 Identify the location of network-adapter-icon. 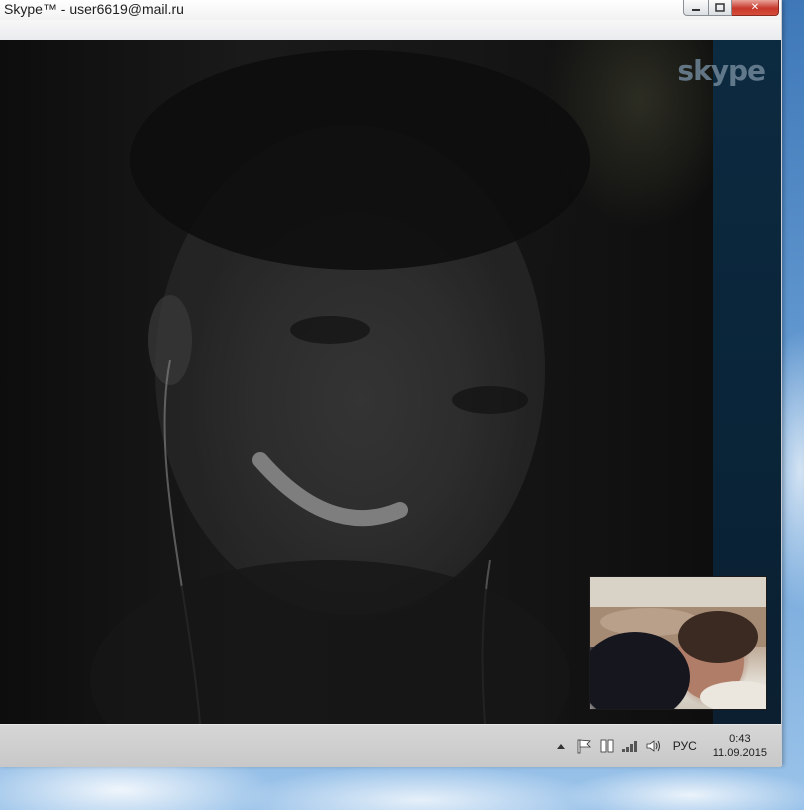
(607, 746).